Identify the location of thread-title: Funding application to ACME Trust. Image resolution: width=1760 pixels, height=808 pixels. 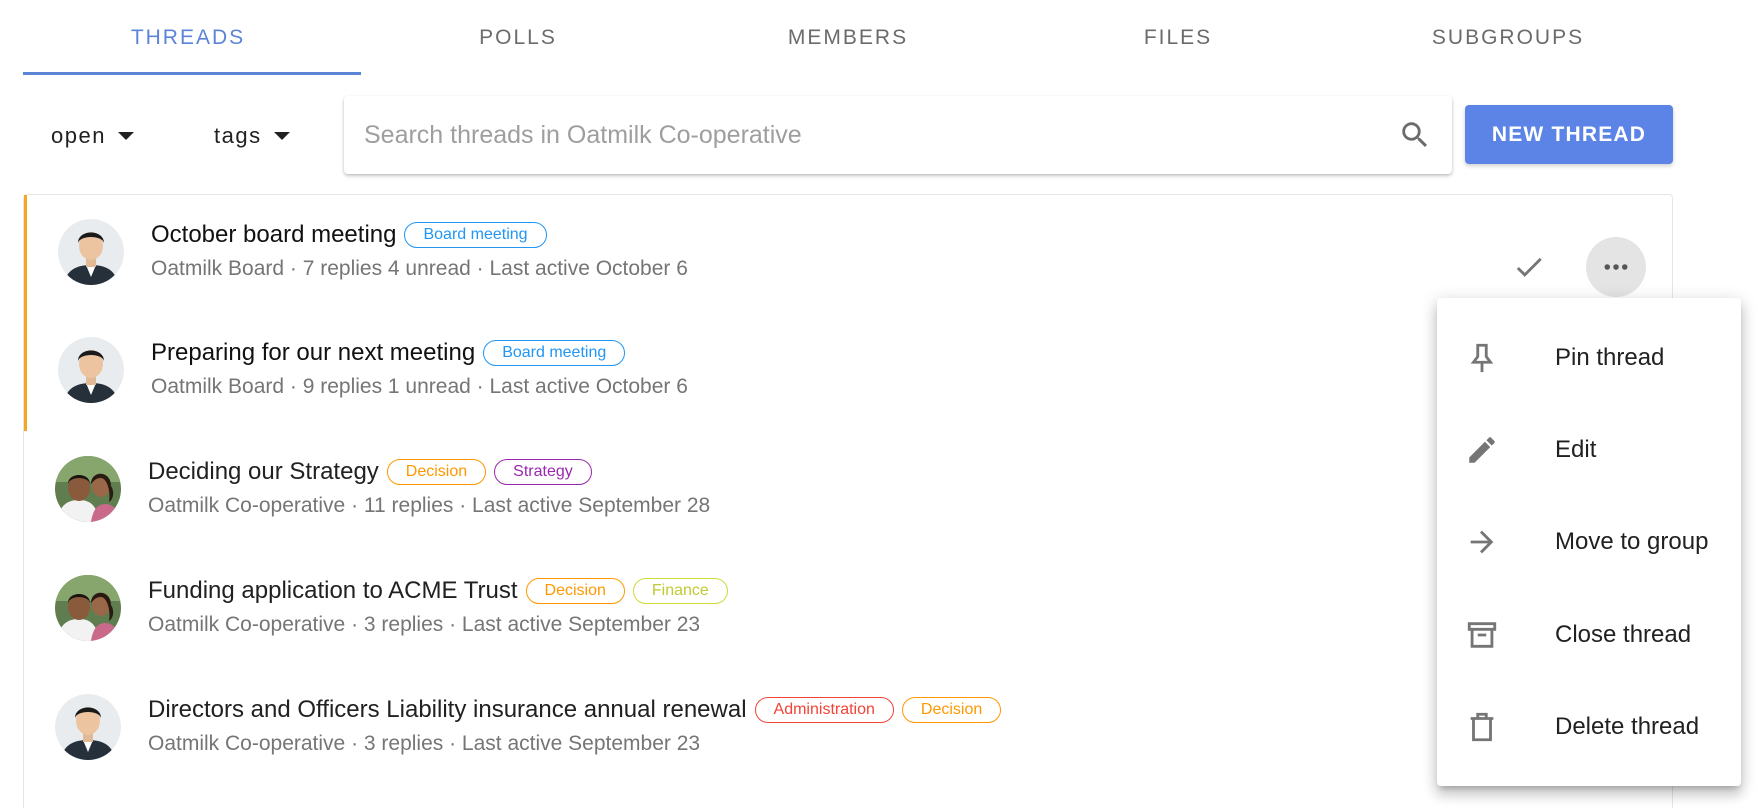
(333, 591).